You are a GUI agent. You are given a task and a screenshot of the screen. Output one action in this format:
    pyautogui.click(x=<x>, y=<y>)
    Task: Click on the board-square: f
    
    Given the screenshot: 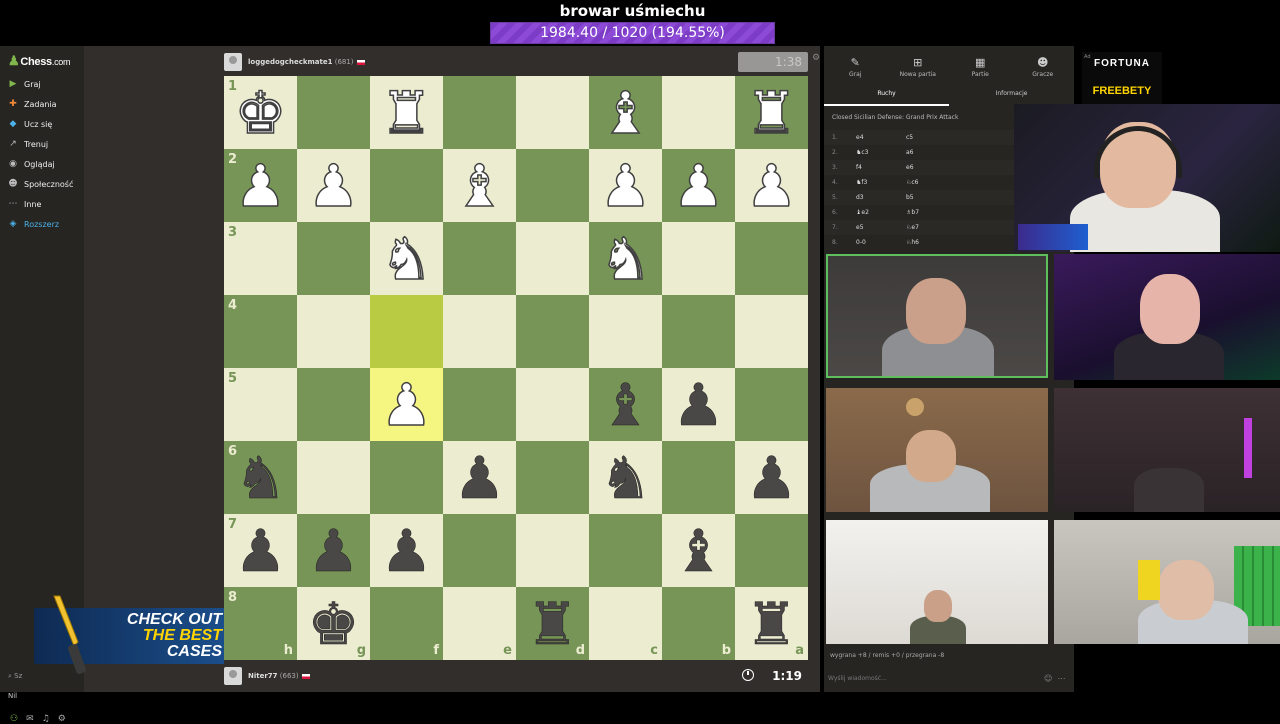 What is the action you would take?
    pyautogui.click(x=406, y=623)
    